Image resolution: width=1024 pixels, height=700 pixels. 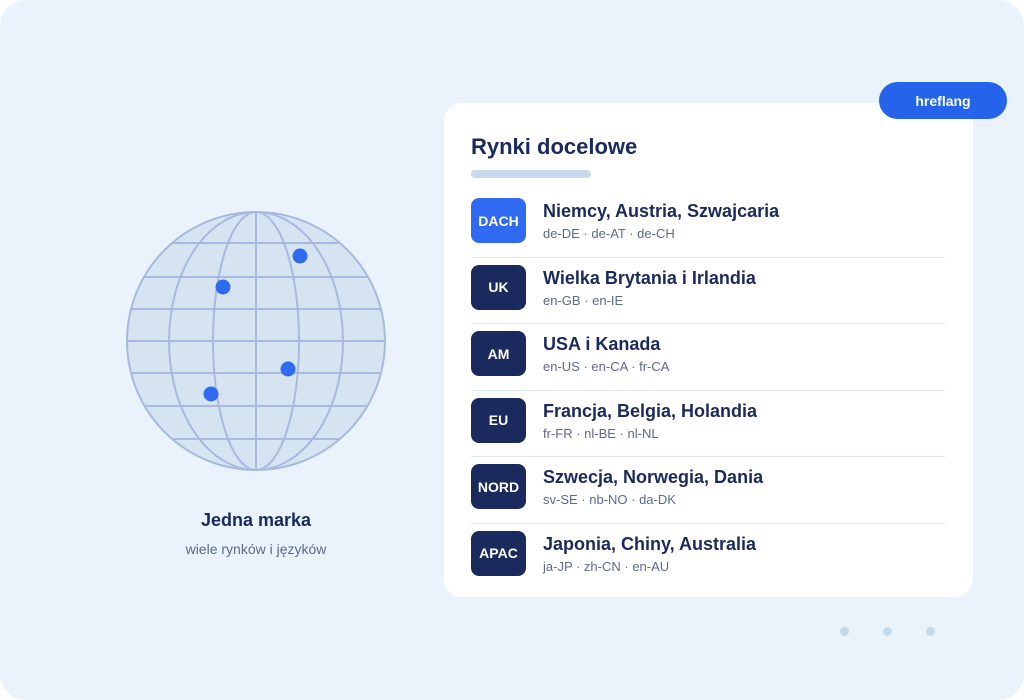 What do you see at coordinates (943, 100) in the screenshot?
I see `hreflang-tag: hreflang` at bounding box center [943, 100].